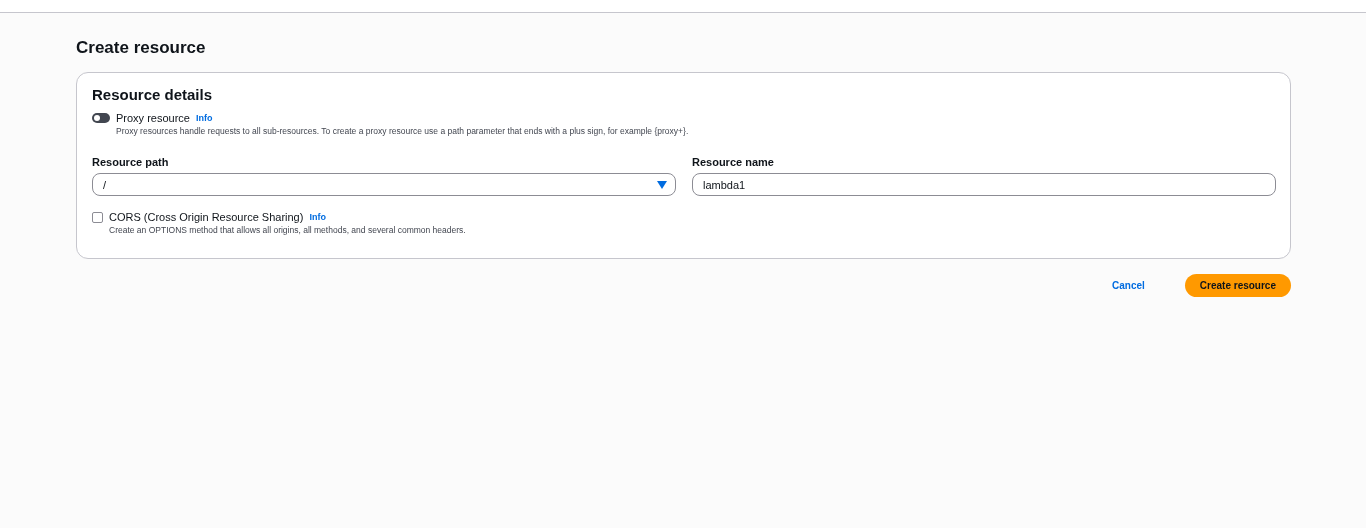 Image resolution: width=1366 pixels, height=528 pixels. I want to click on panel-title: Resource details, so click(153, 94).